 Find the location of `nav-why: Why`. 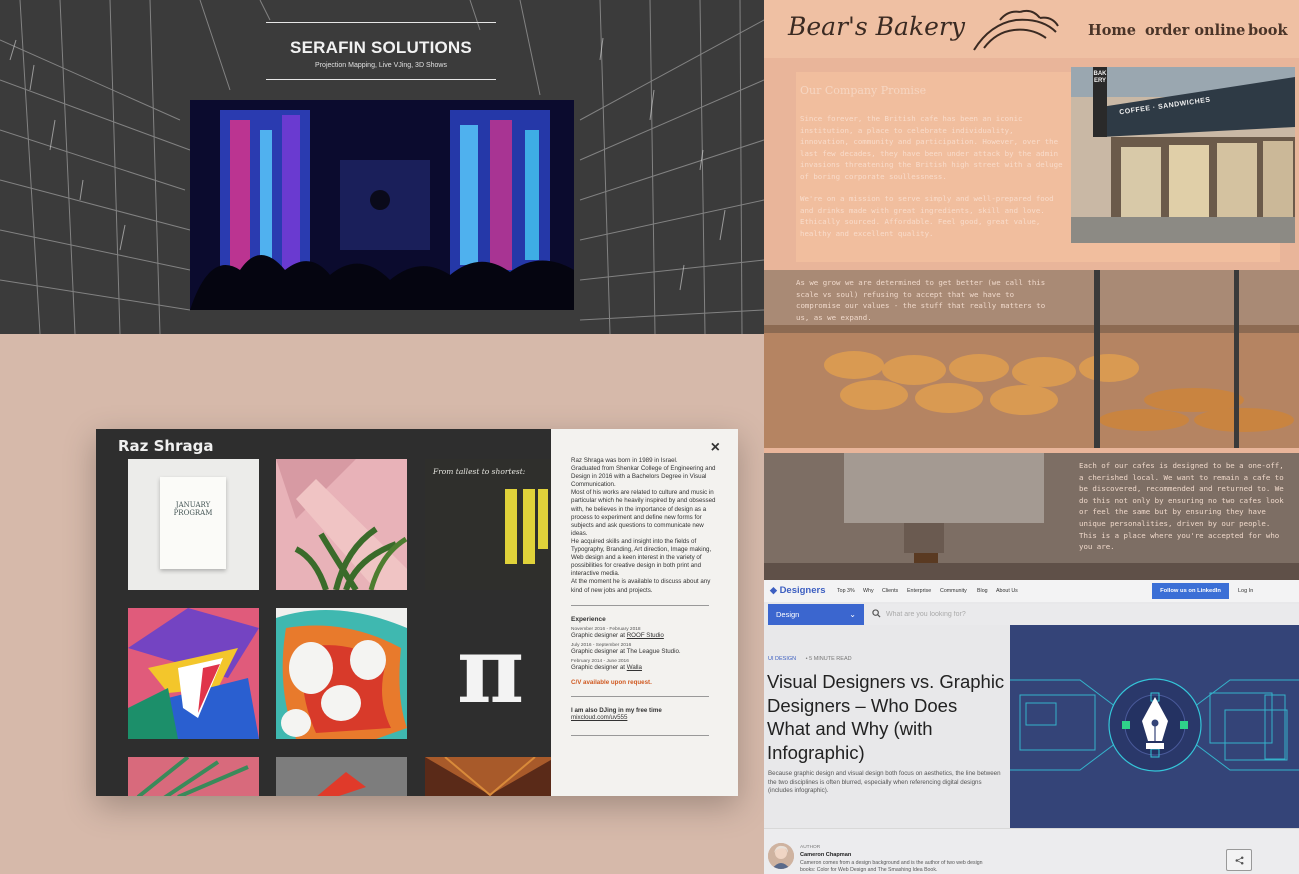

nav-why: Why is located at coordinates (868, 591).